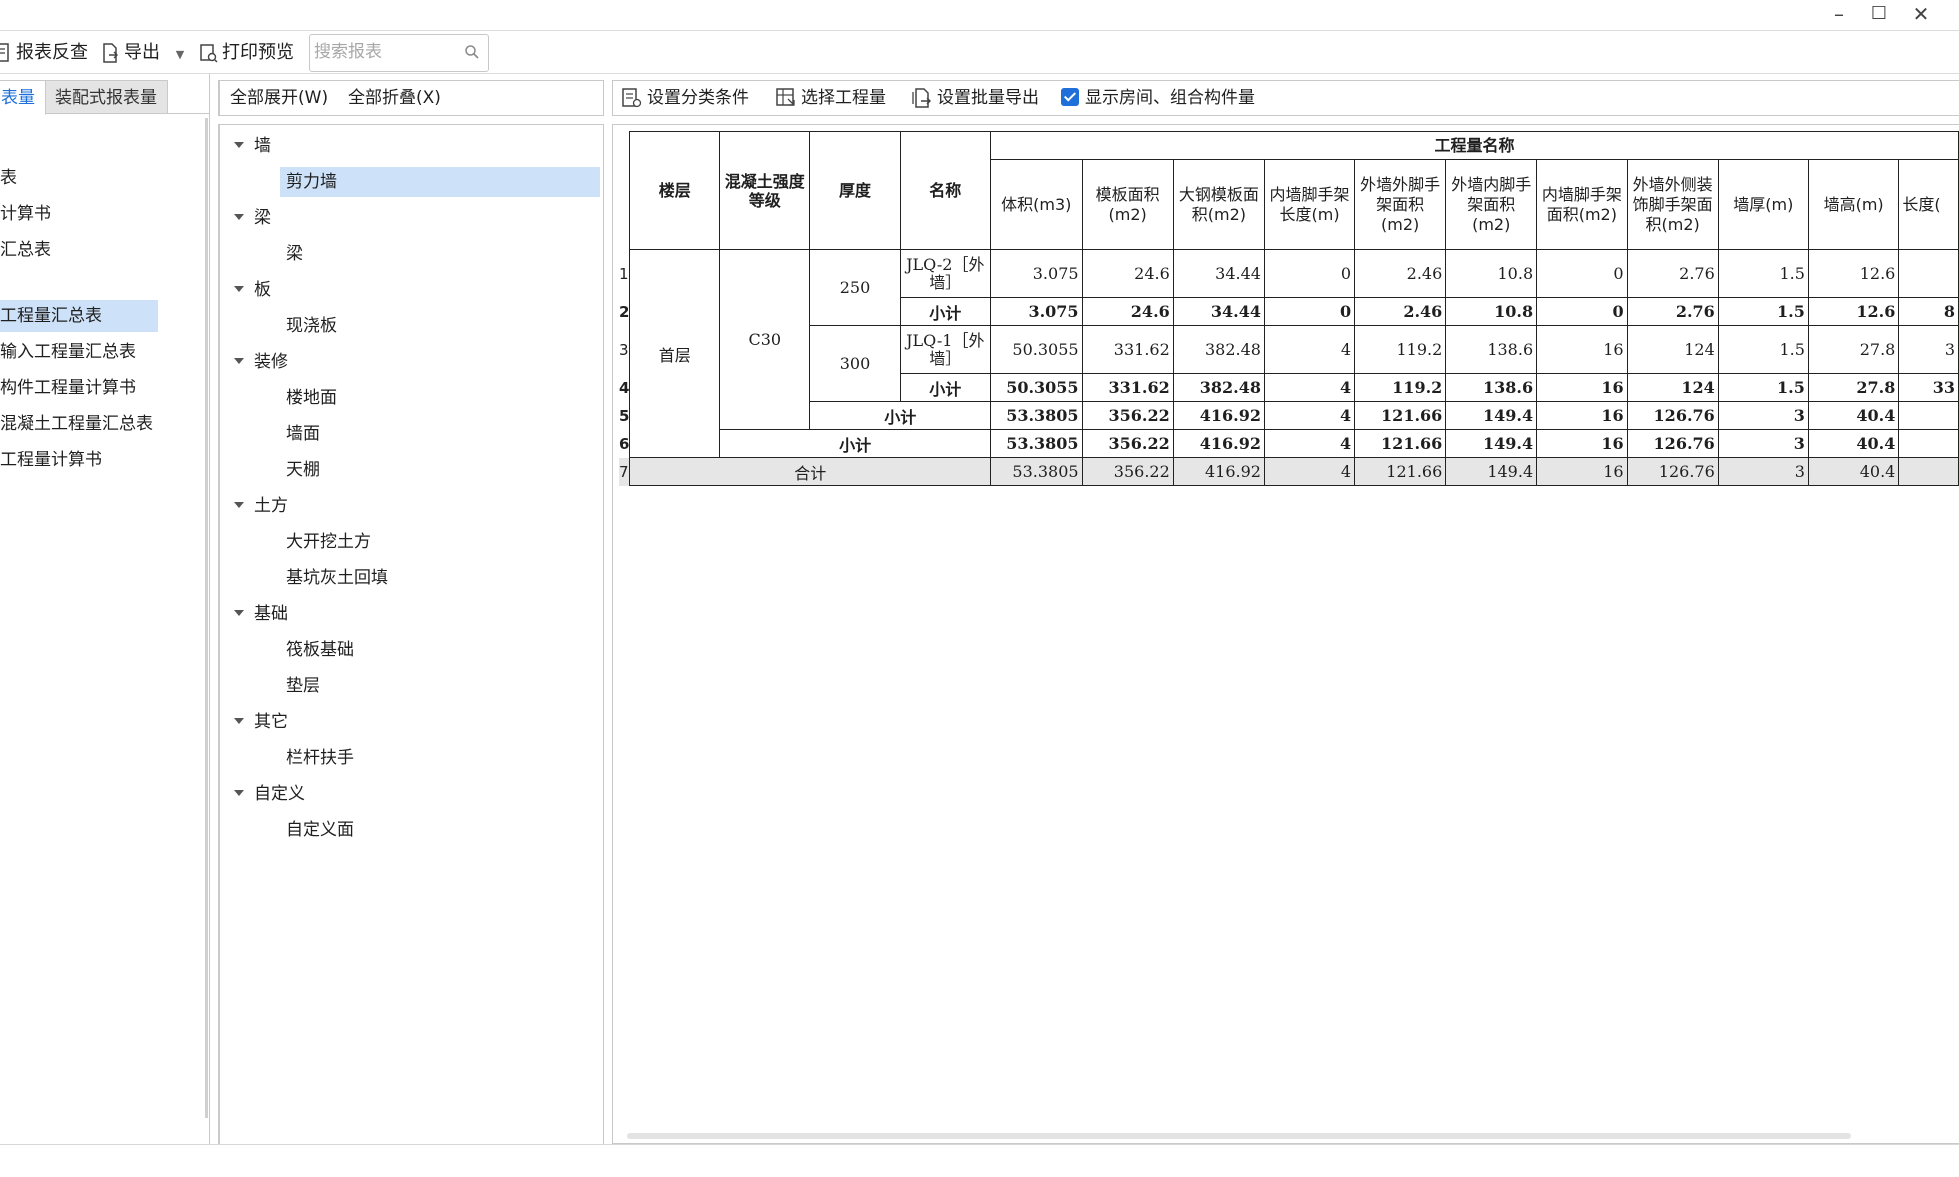 The width and height of the screenshot is (1959, 1177). Describe the element at coordinates (1491, 204) in the screenshot. I see `subheader-outer-inner-scaffold: 外墙内脚手架面积(m2)` at that location.